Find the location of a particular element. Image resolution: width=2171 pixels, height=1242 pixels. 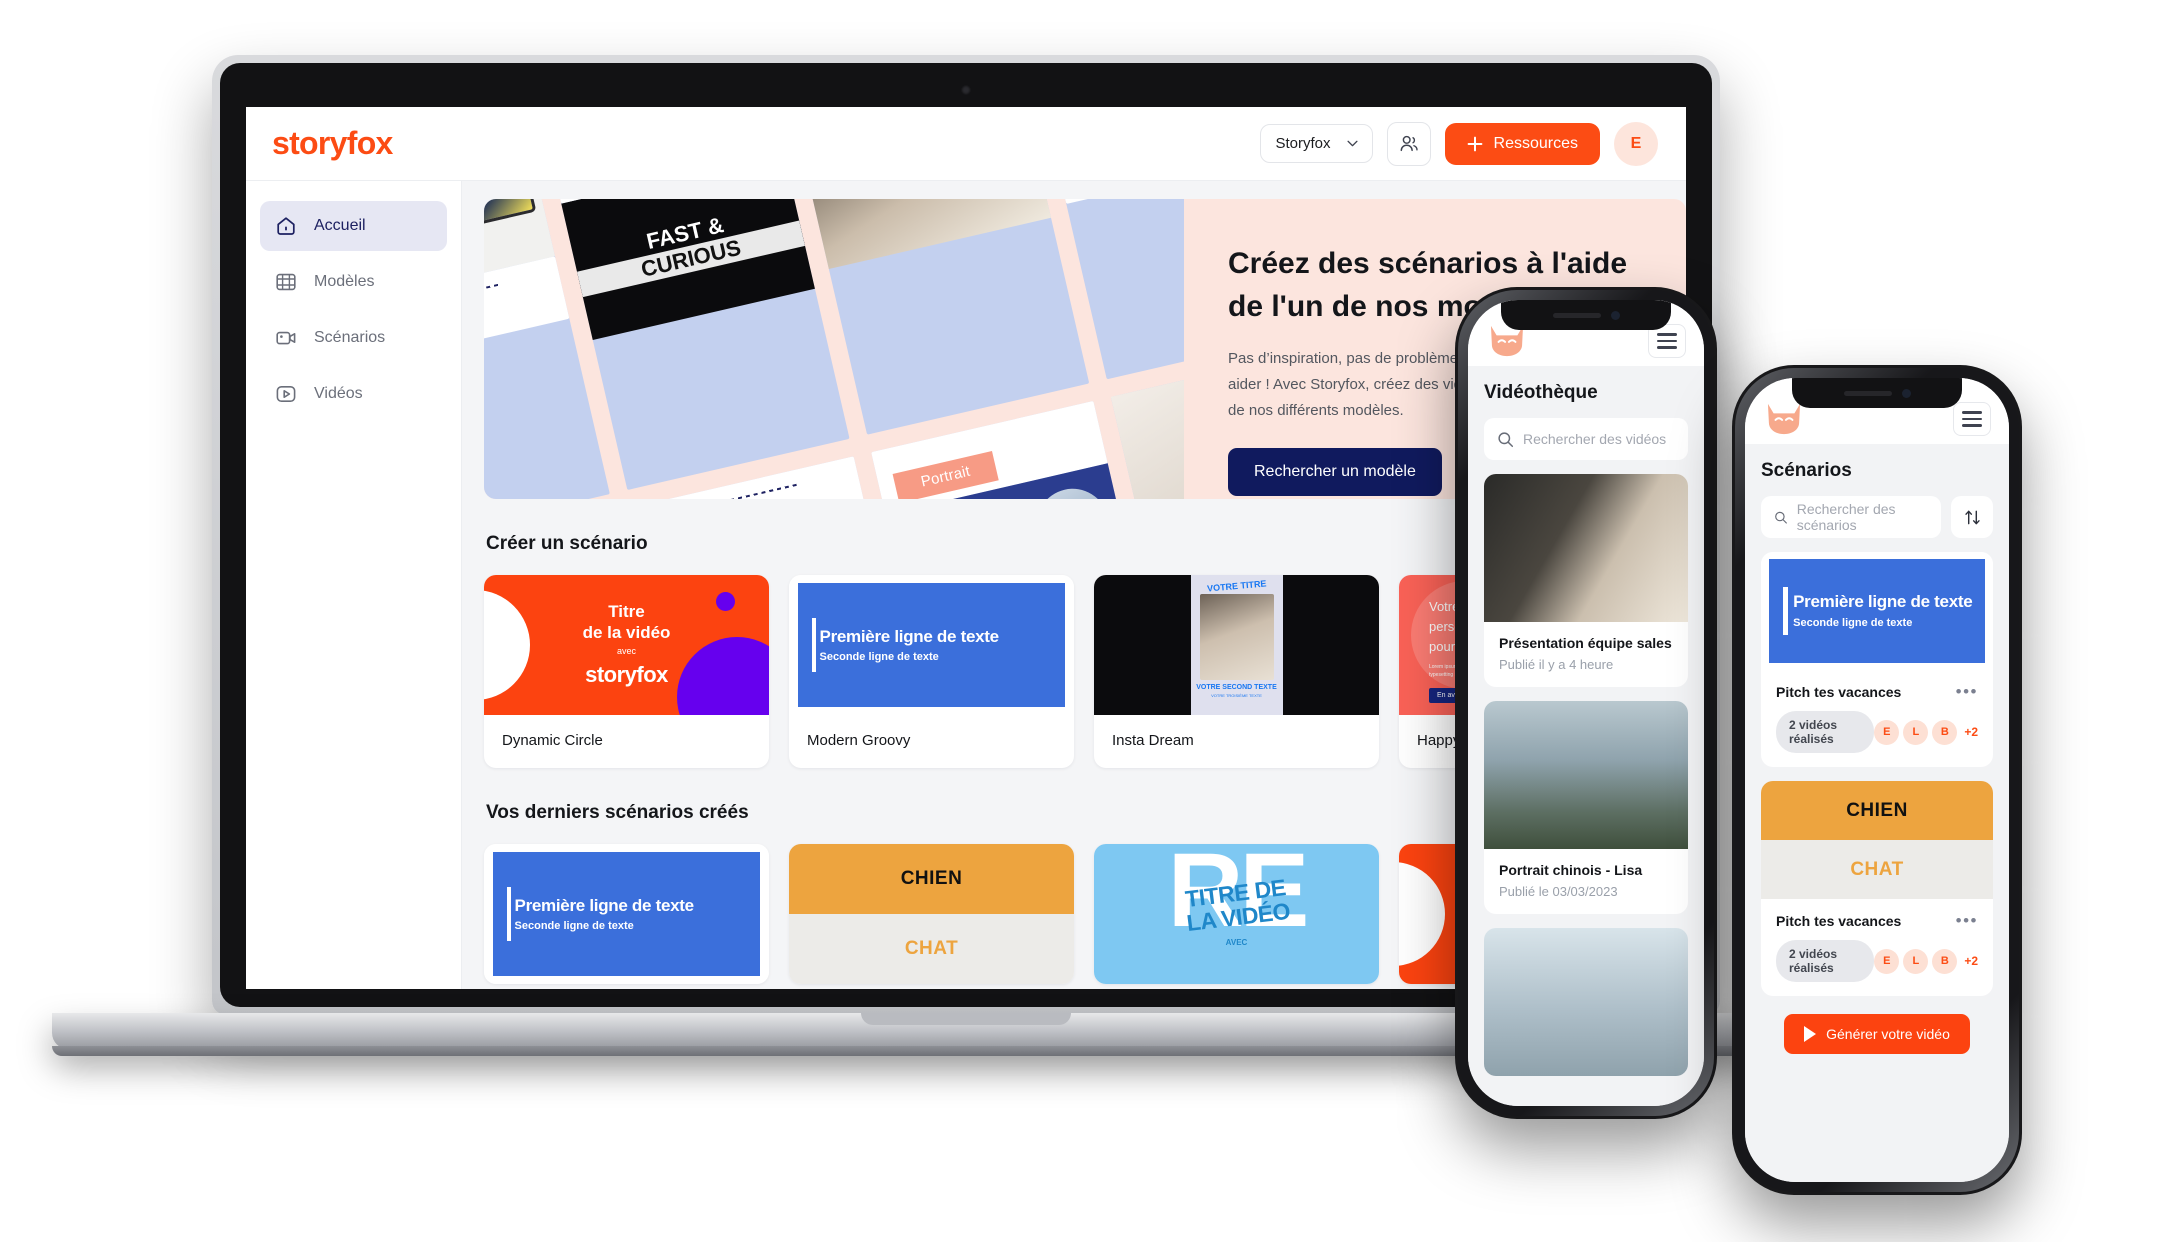

thumb-photo is located at coordinates (1236, 637).